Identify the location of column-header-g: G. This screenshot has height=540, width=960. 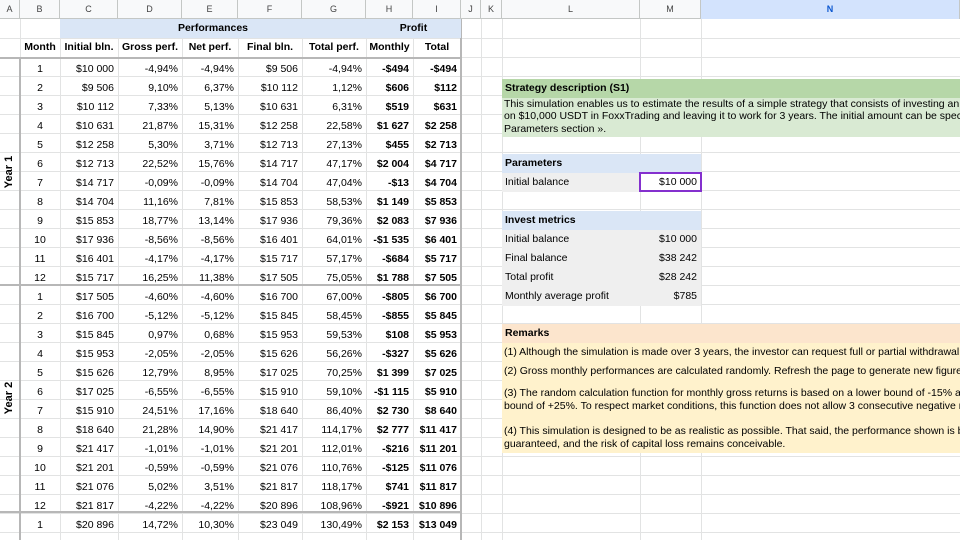
(334, 9).